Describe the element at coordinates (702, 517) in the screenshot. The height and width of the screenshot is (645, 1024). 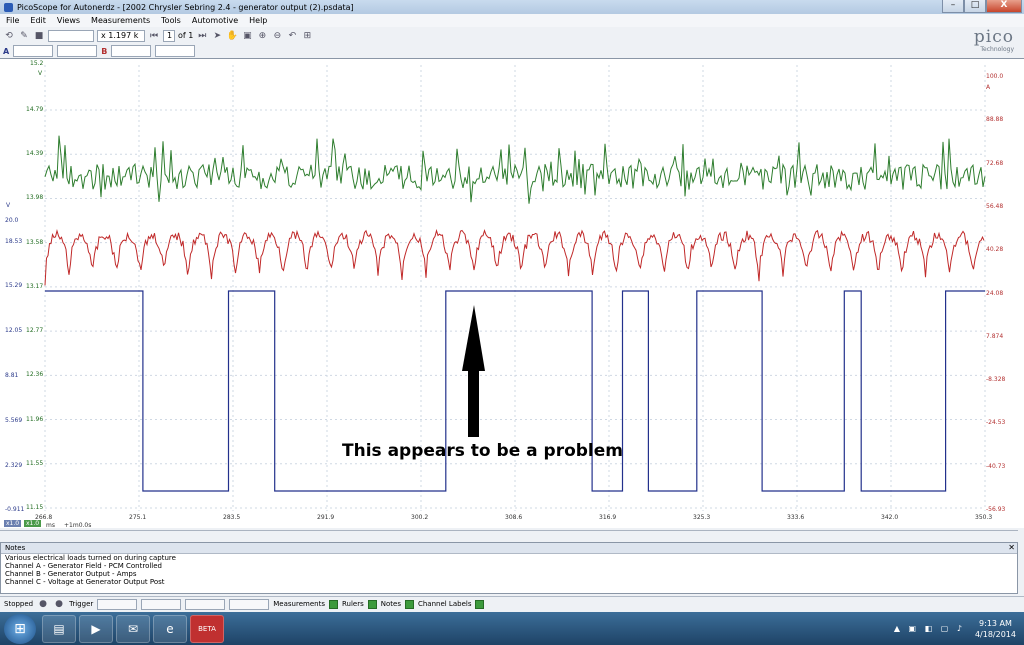
I see `x-tick-label: 325.3` at that location.